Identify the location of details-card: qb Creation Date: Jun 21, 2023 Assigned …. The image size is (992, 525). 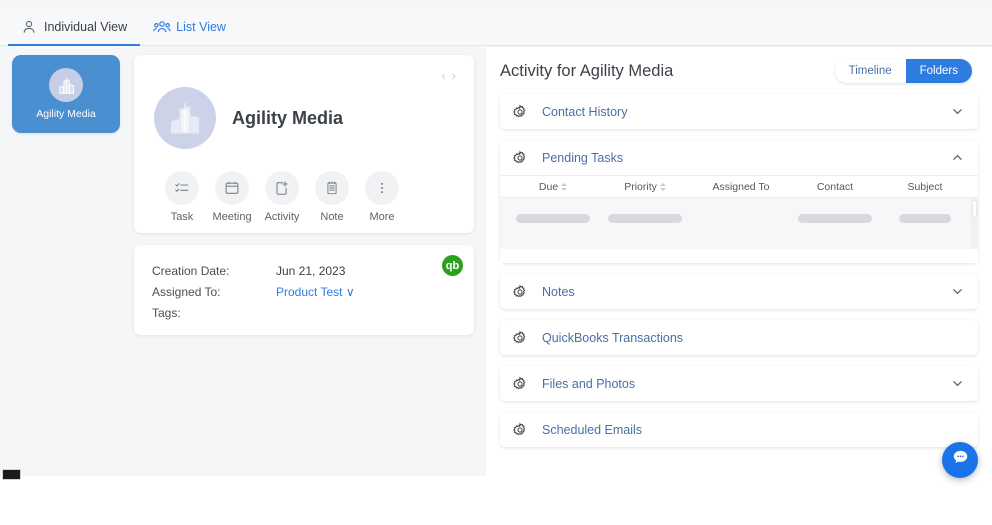
(304, 290).